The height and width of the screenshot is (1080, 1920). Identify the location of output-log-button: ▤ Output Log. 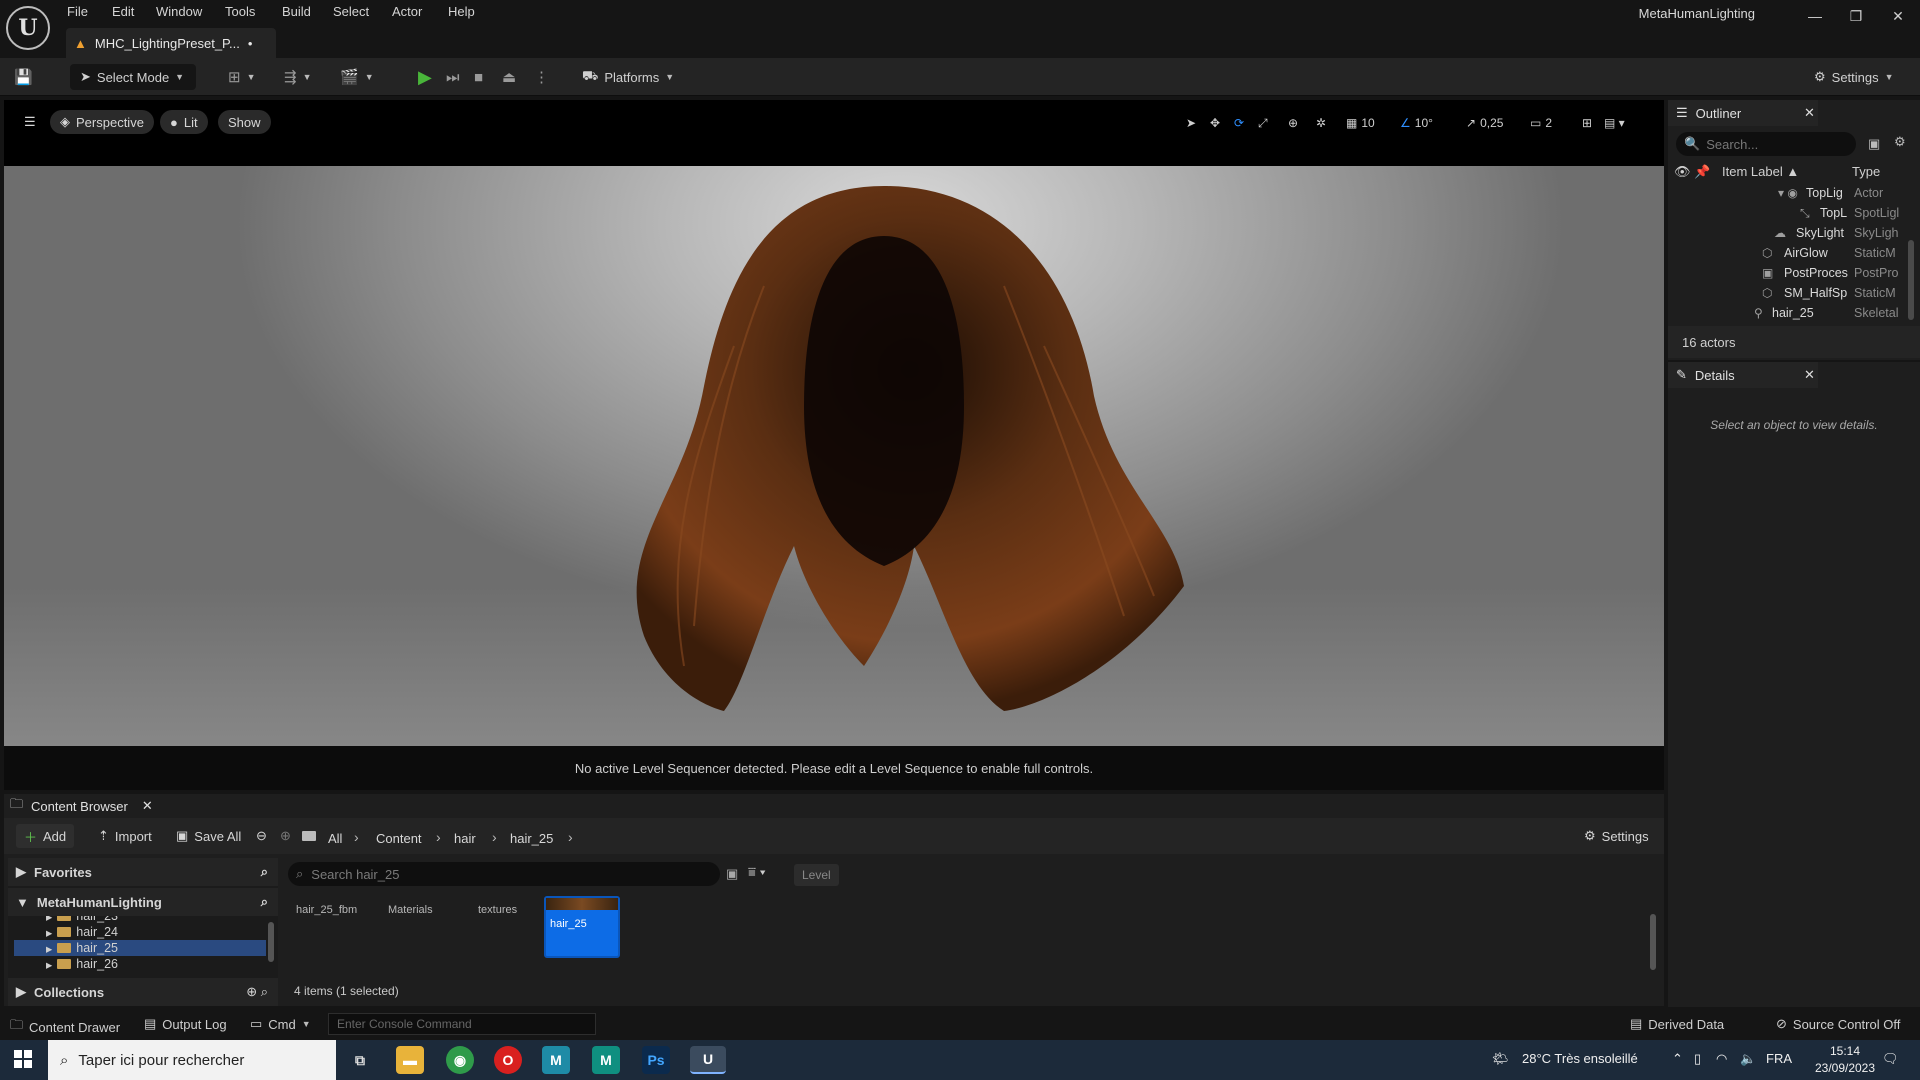
(185, 1024).